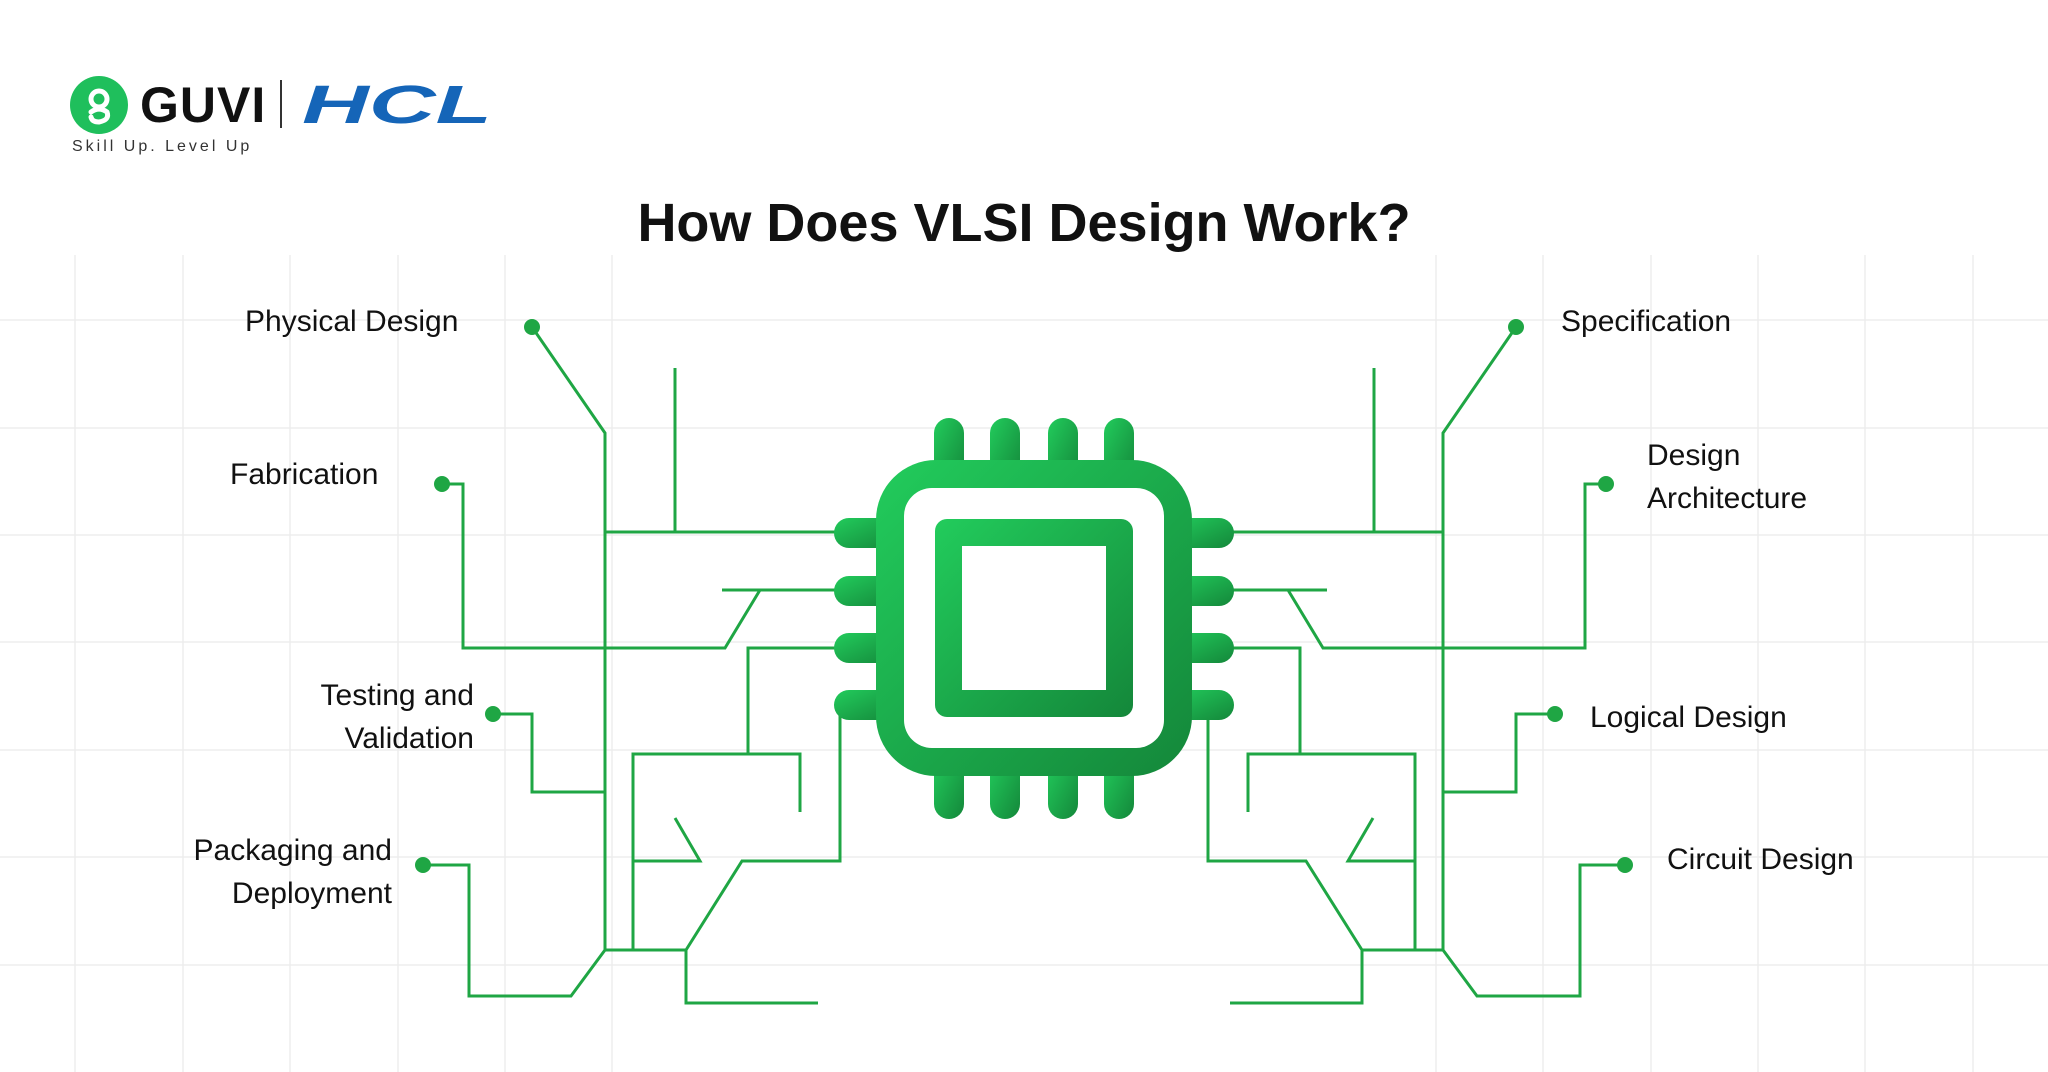 This screenshot has width=2048, height=1072. I want to click on dot-circuit-design, so click(1625, 865).